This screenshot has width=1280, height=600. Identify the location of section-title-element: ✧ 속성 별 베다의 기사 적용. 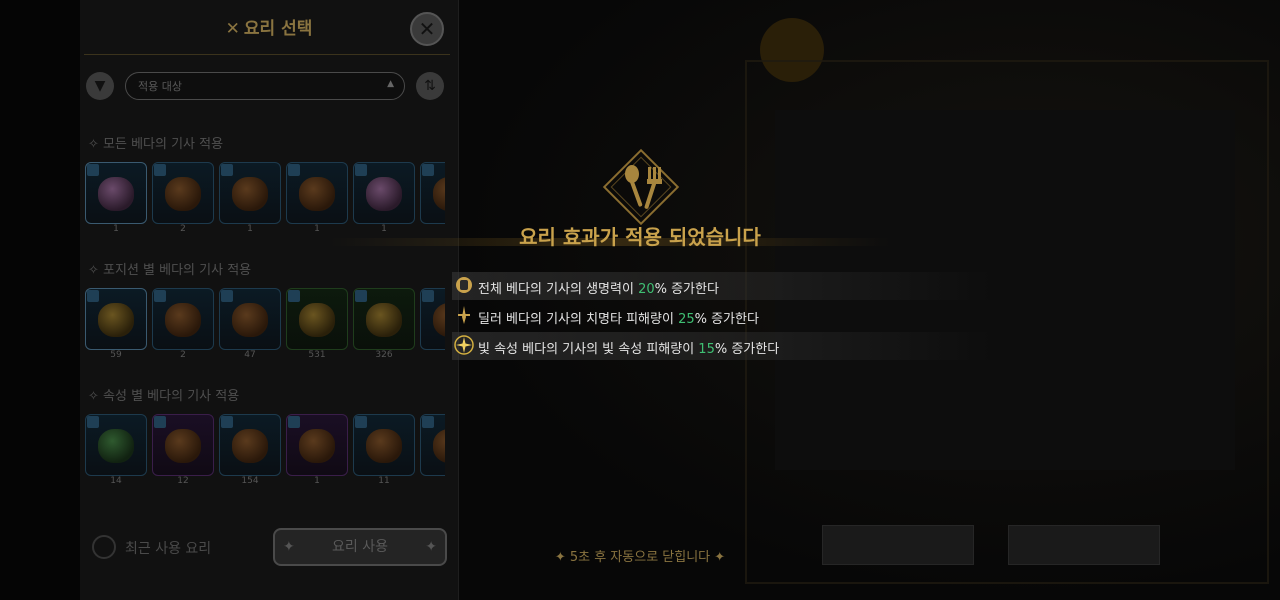
(164, 396).